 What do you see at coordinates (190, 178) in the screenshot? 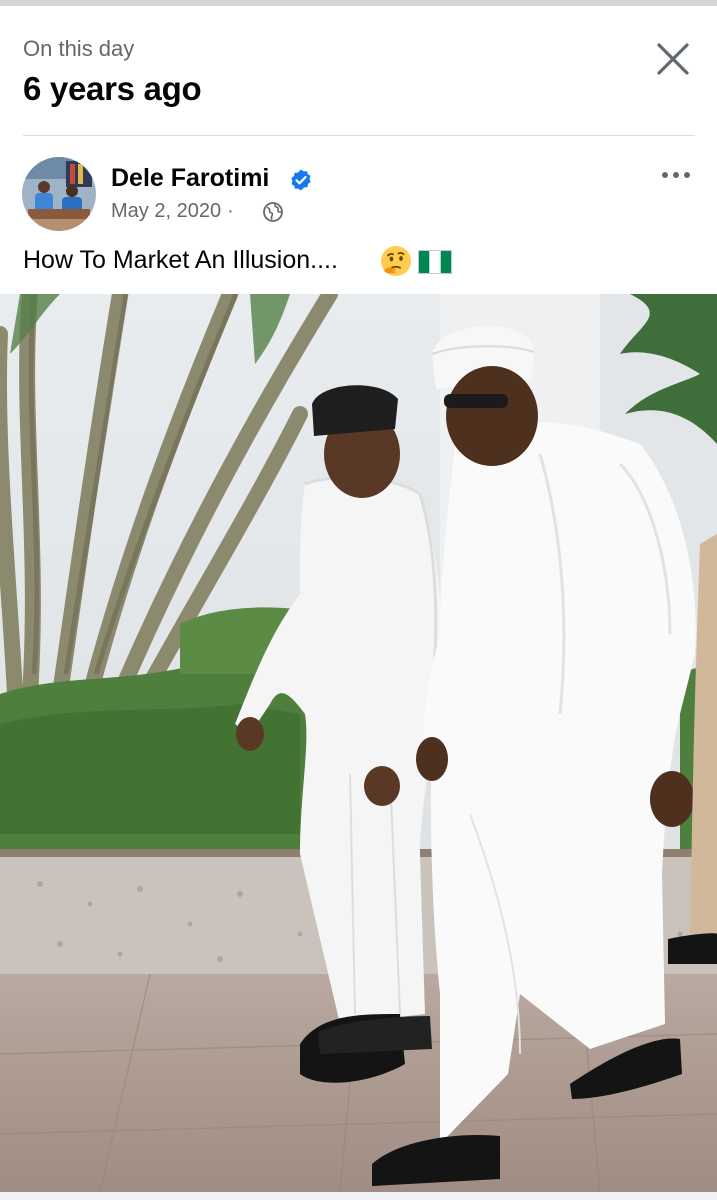
I see `author-name: Dele Farotimi` at bounding box center [190, 178].